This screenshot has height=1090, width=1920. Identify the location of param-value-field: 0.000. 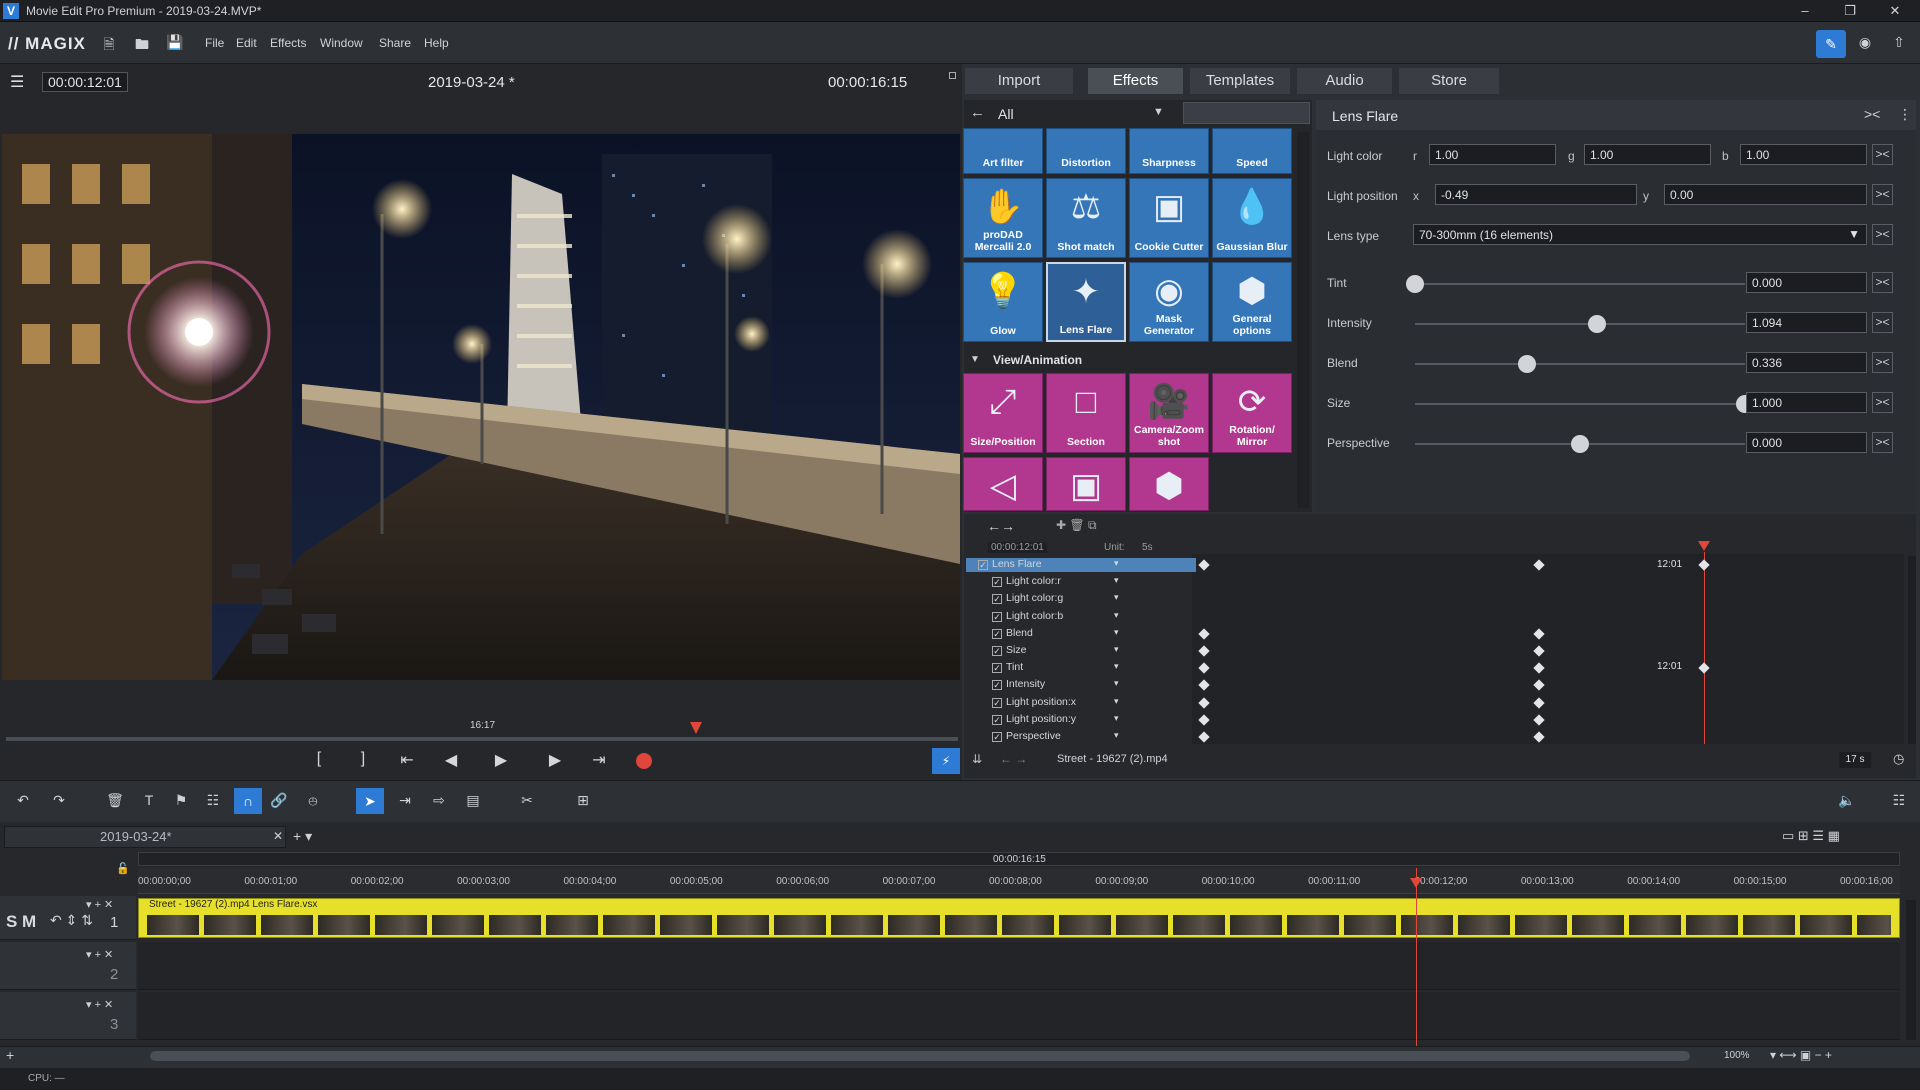
(1806, 442).